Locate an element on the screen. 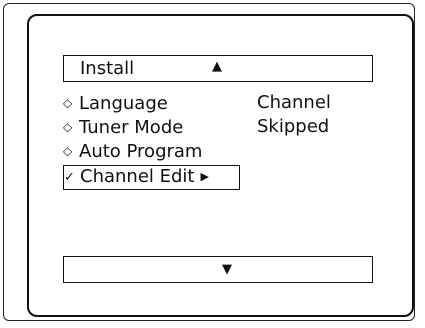 Image resolution: width=425 pixels, height=328 pixels. scroll-down-icon: ▼ is located at coordinates (227, 269).